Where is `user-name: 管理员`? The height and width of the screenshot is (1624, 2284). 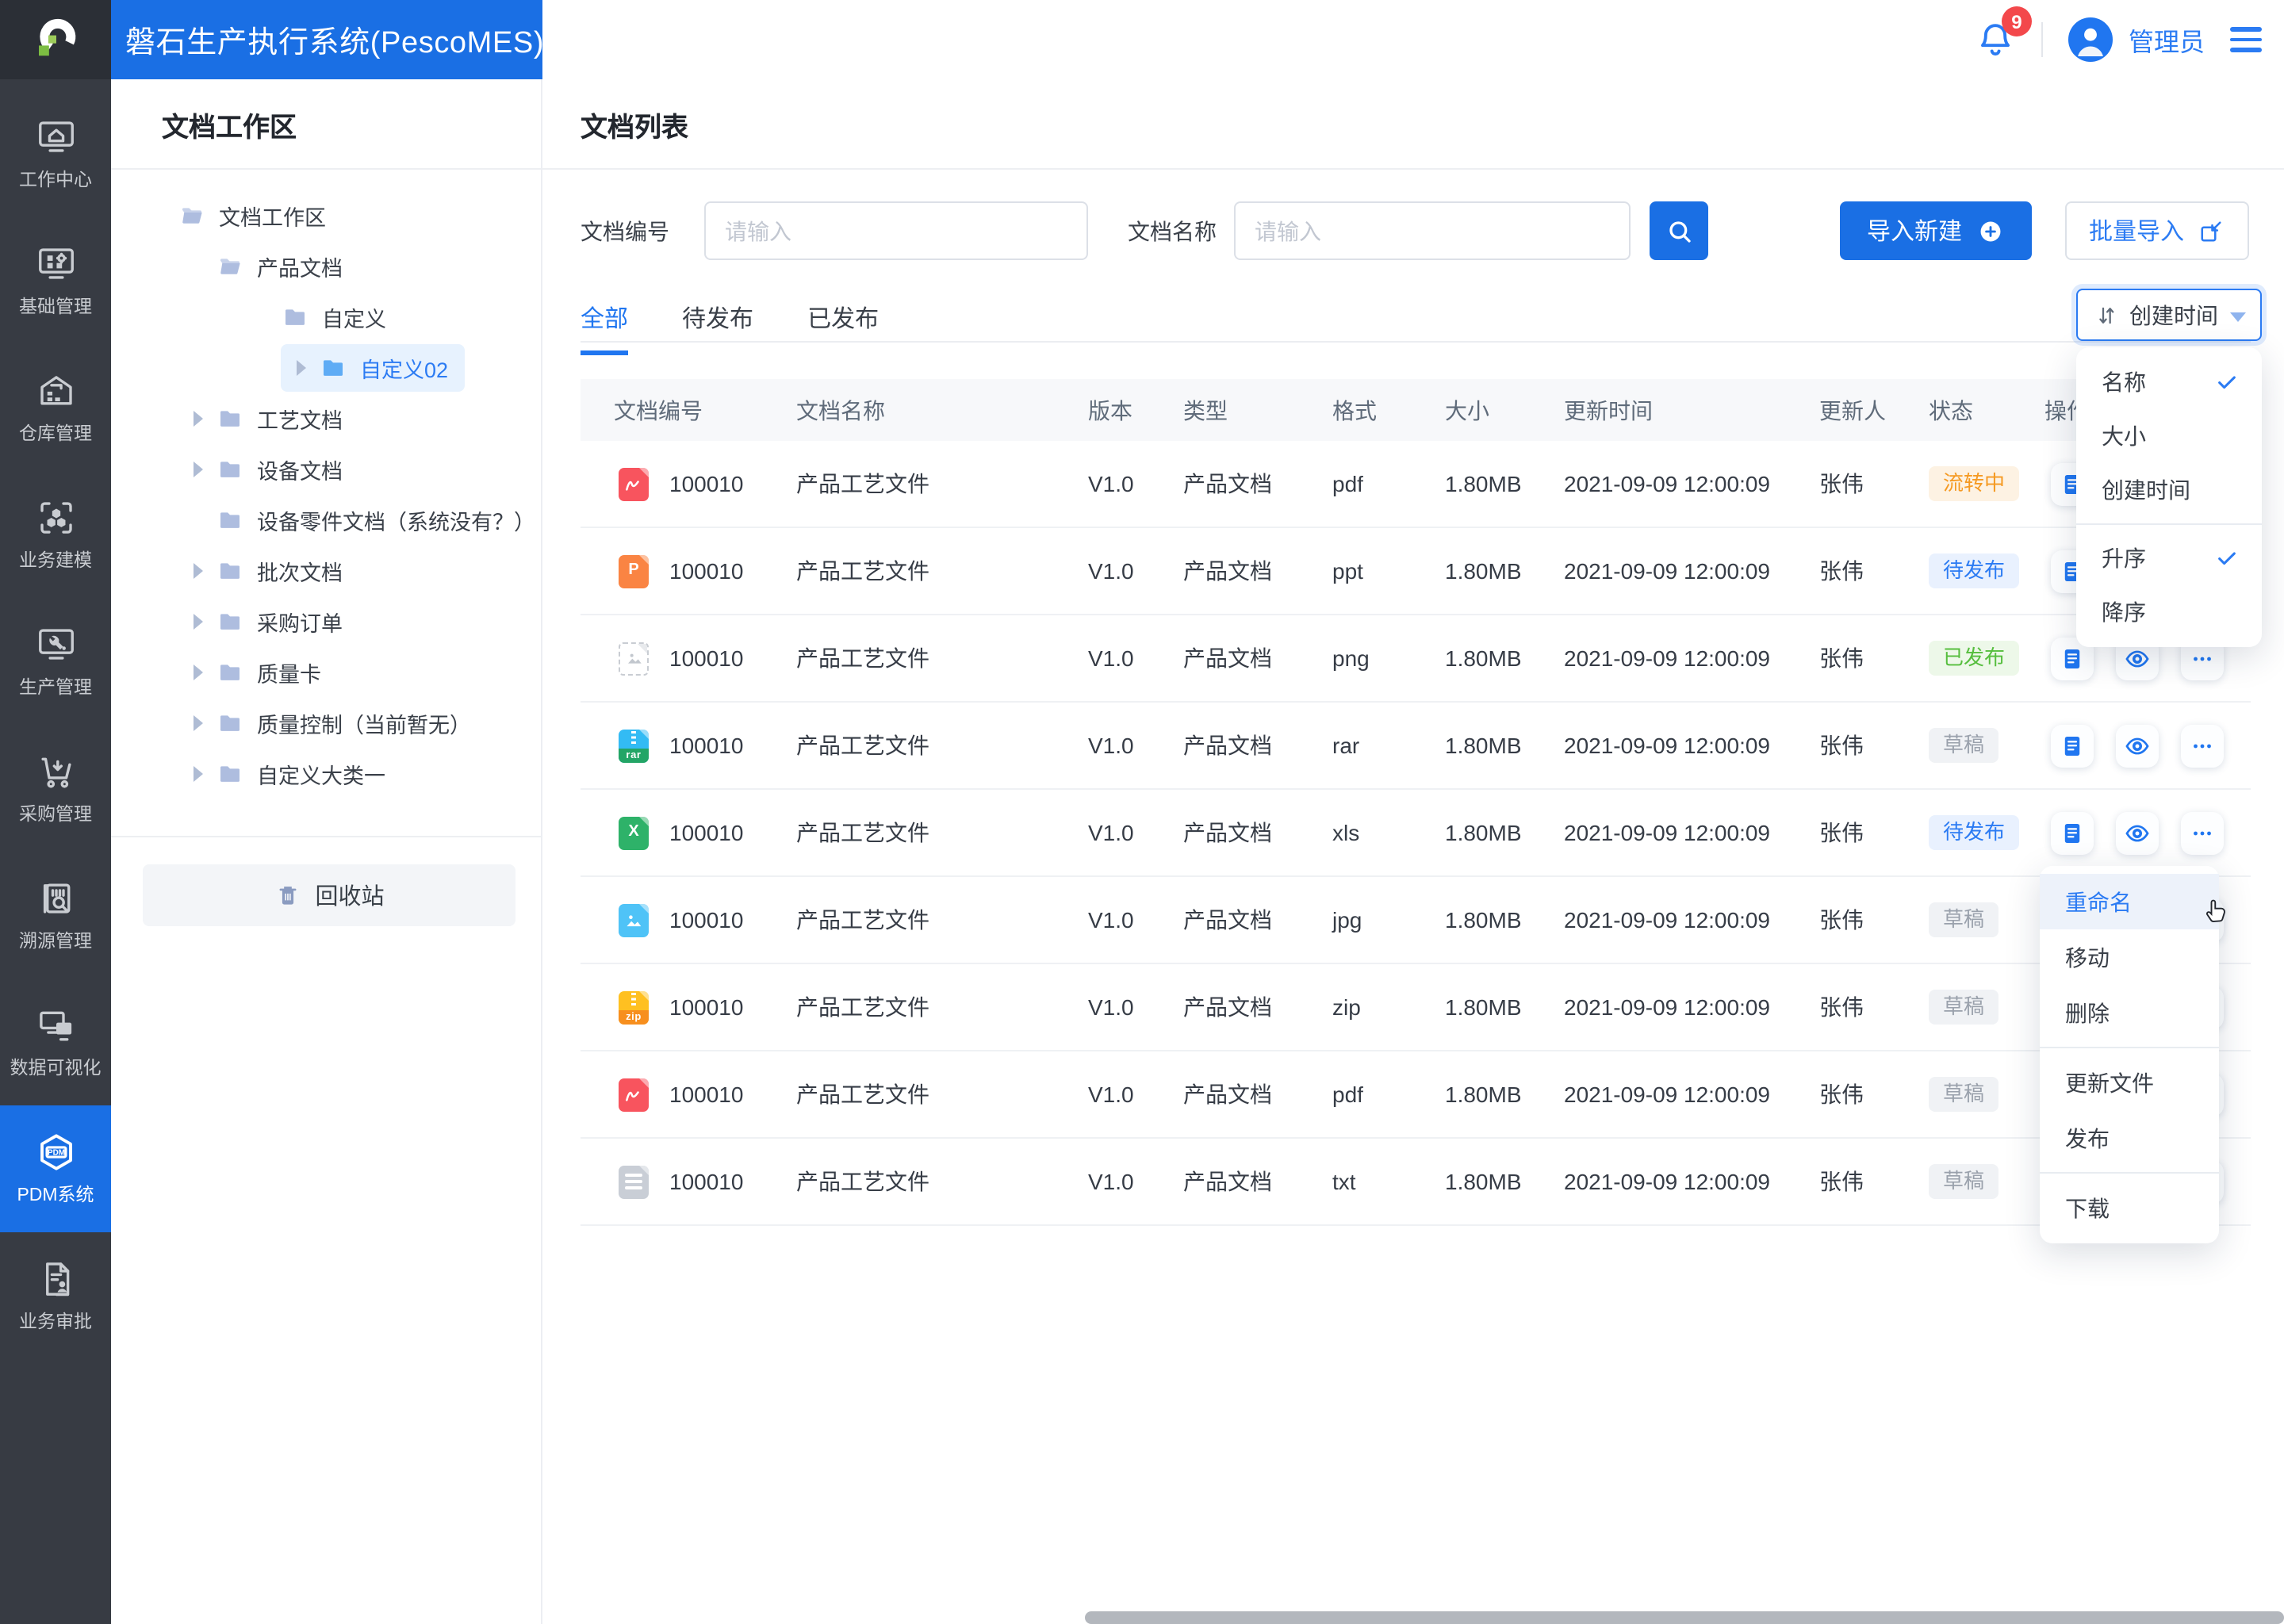 user-name: 管理员 is located at coordinates (2167, 40).